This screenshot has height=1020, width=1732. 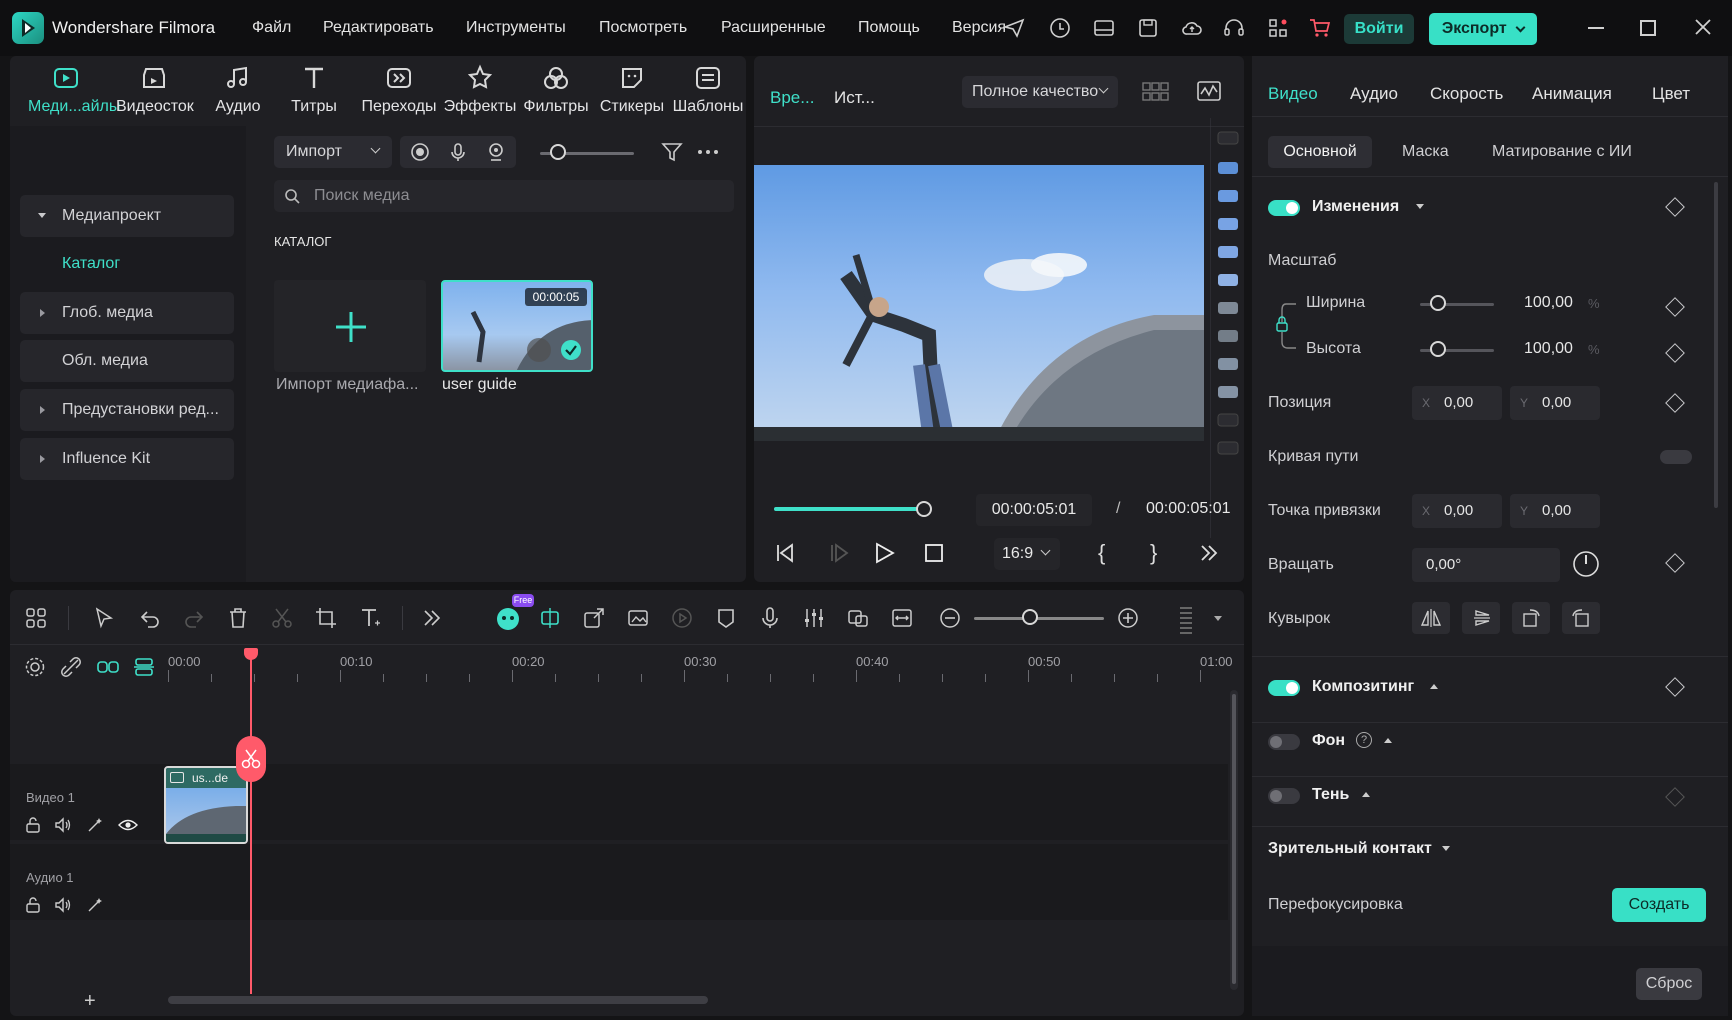 I want to click on caret-down-icon, so click(x=1218, y=618).